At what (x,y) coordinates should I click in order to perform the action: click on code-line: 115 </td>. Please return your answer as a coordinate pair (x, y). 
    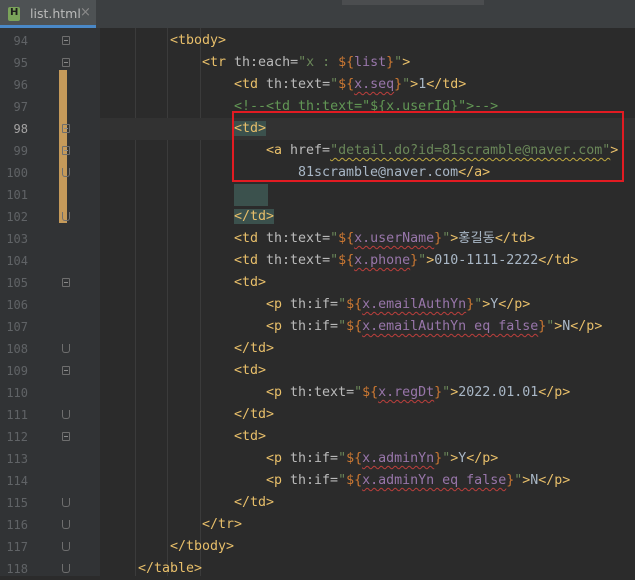
    Looking at the image, I should click on (317, 503).